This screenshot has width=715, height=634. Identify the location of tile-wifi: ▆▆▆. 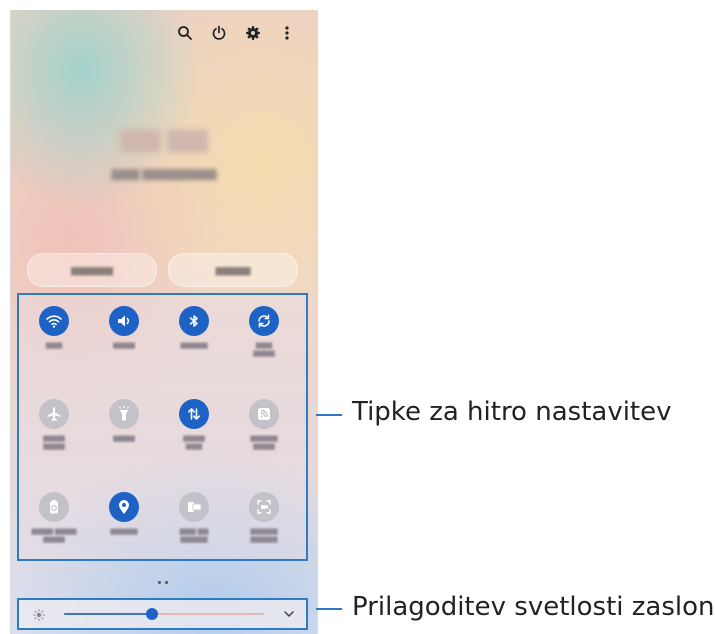
(54, 328).